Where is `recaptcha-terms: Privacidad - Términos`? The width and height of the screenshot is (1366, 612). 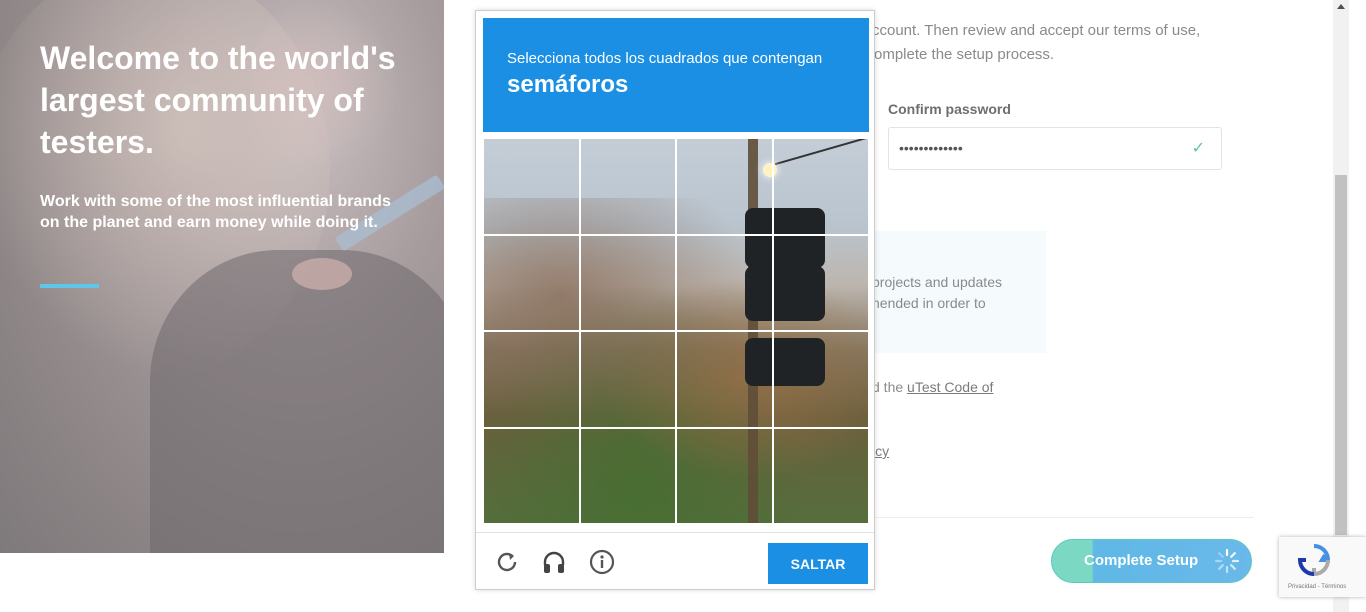 recaptcha-terms: Privacidad - Términos is located at coordinates (1317, 587).